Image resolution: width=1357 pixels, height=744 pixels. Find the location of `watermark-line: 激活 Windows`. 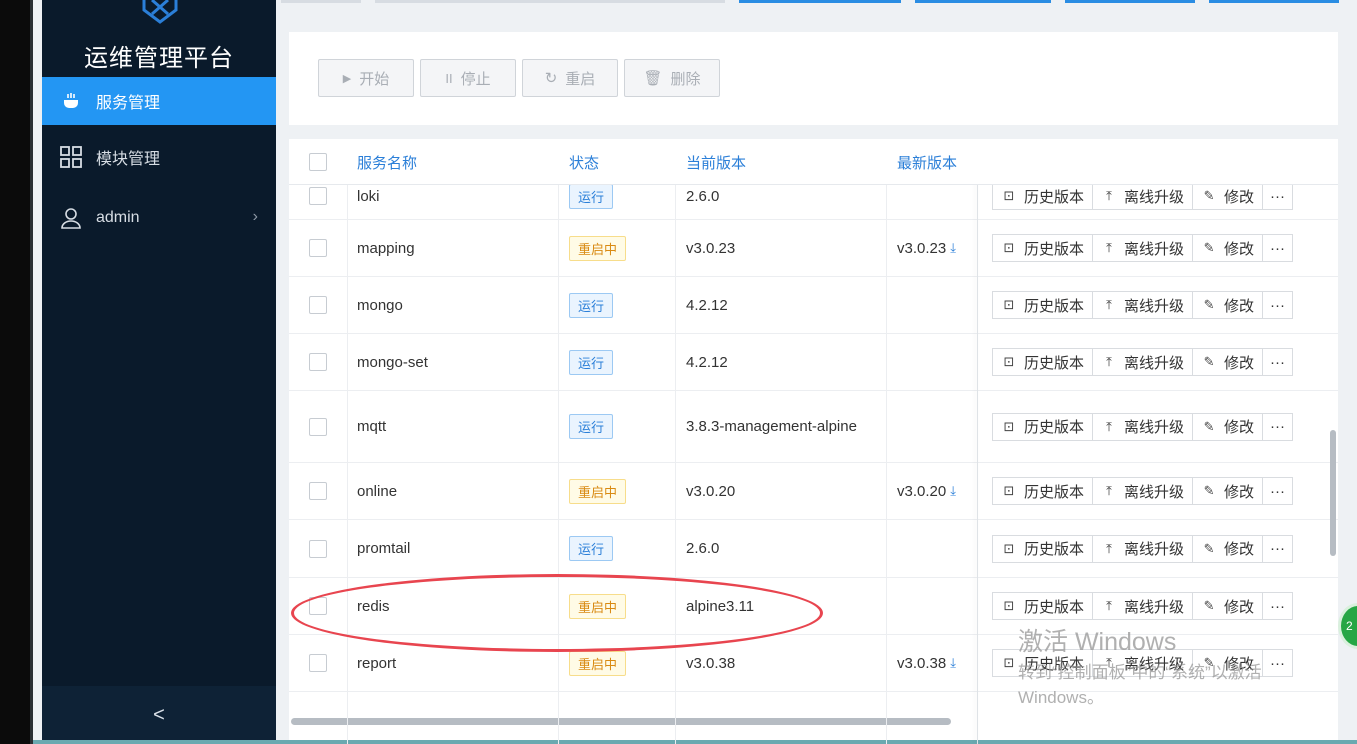

watermark-line: 激活 Windows is located at coordinates (1097, 642).